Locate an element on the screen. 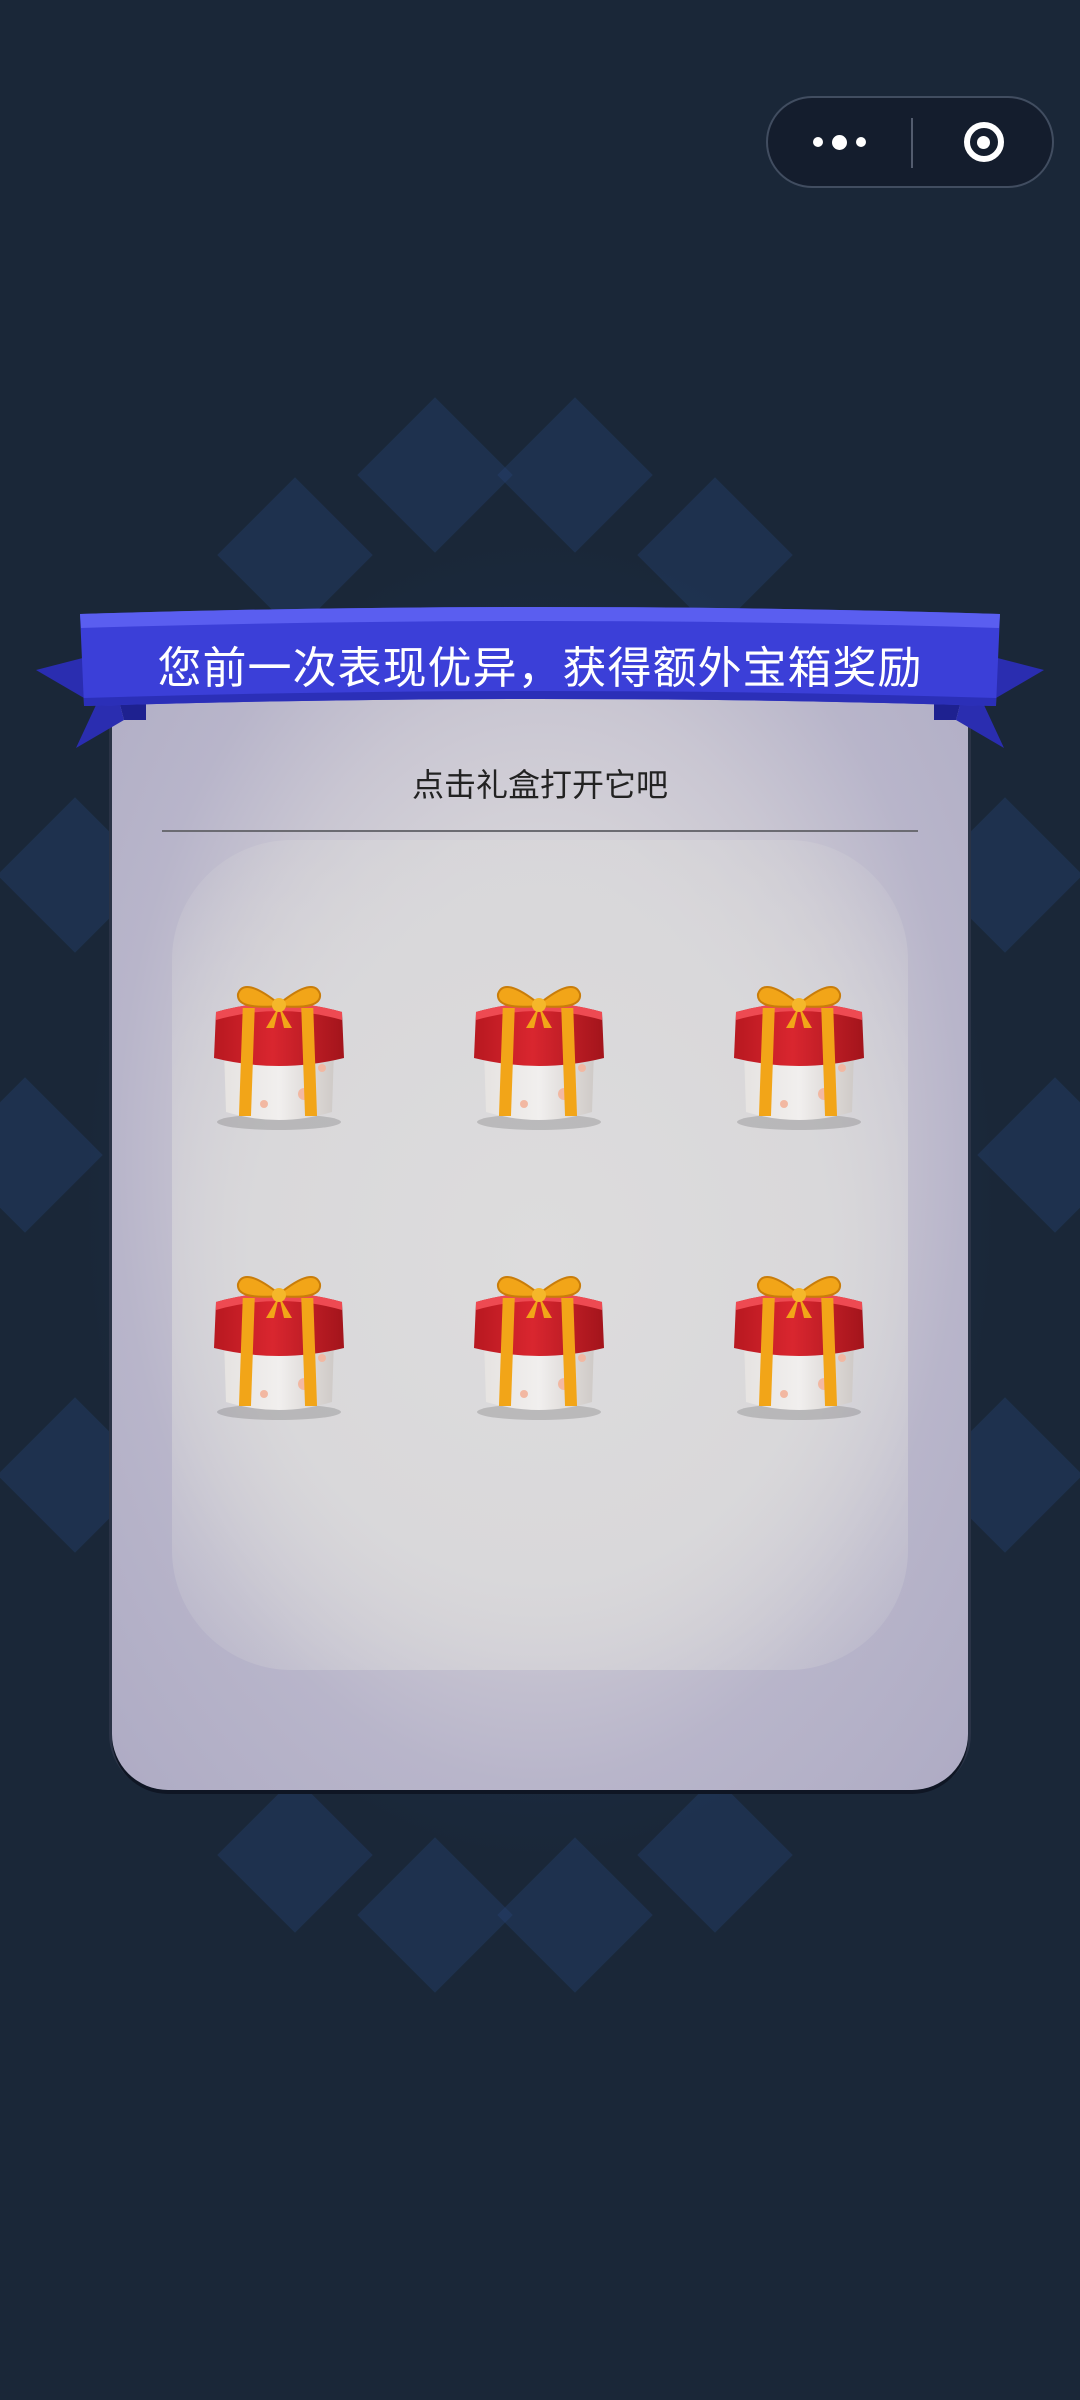 This screenshot has height=2400, width=1080. banner-title: 您前一次表现优异，获得额外宝箱奖励 is located at coordinates (540, 668).